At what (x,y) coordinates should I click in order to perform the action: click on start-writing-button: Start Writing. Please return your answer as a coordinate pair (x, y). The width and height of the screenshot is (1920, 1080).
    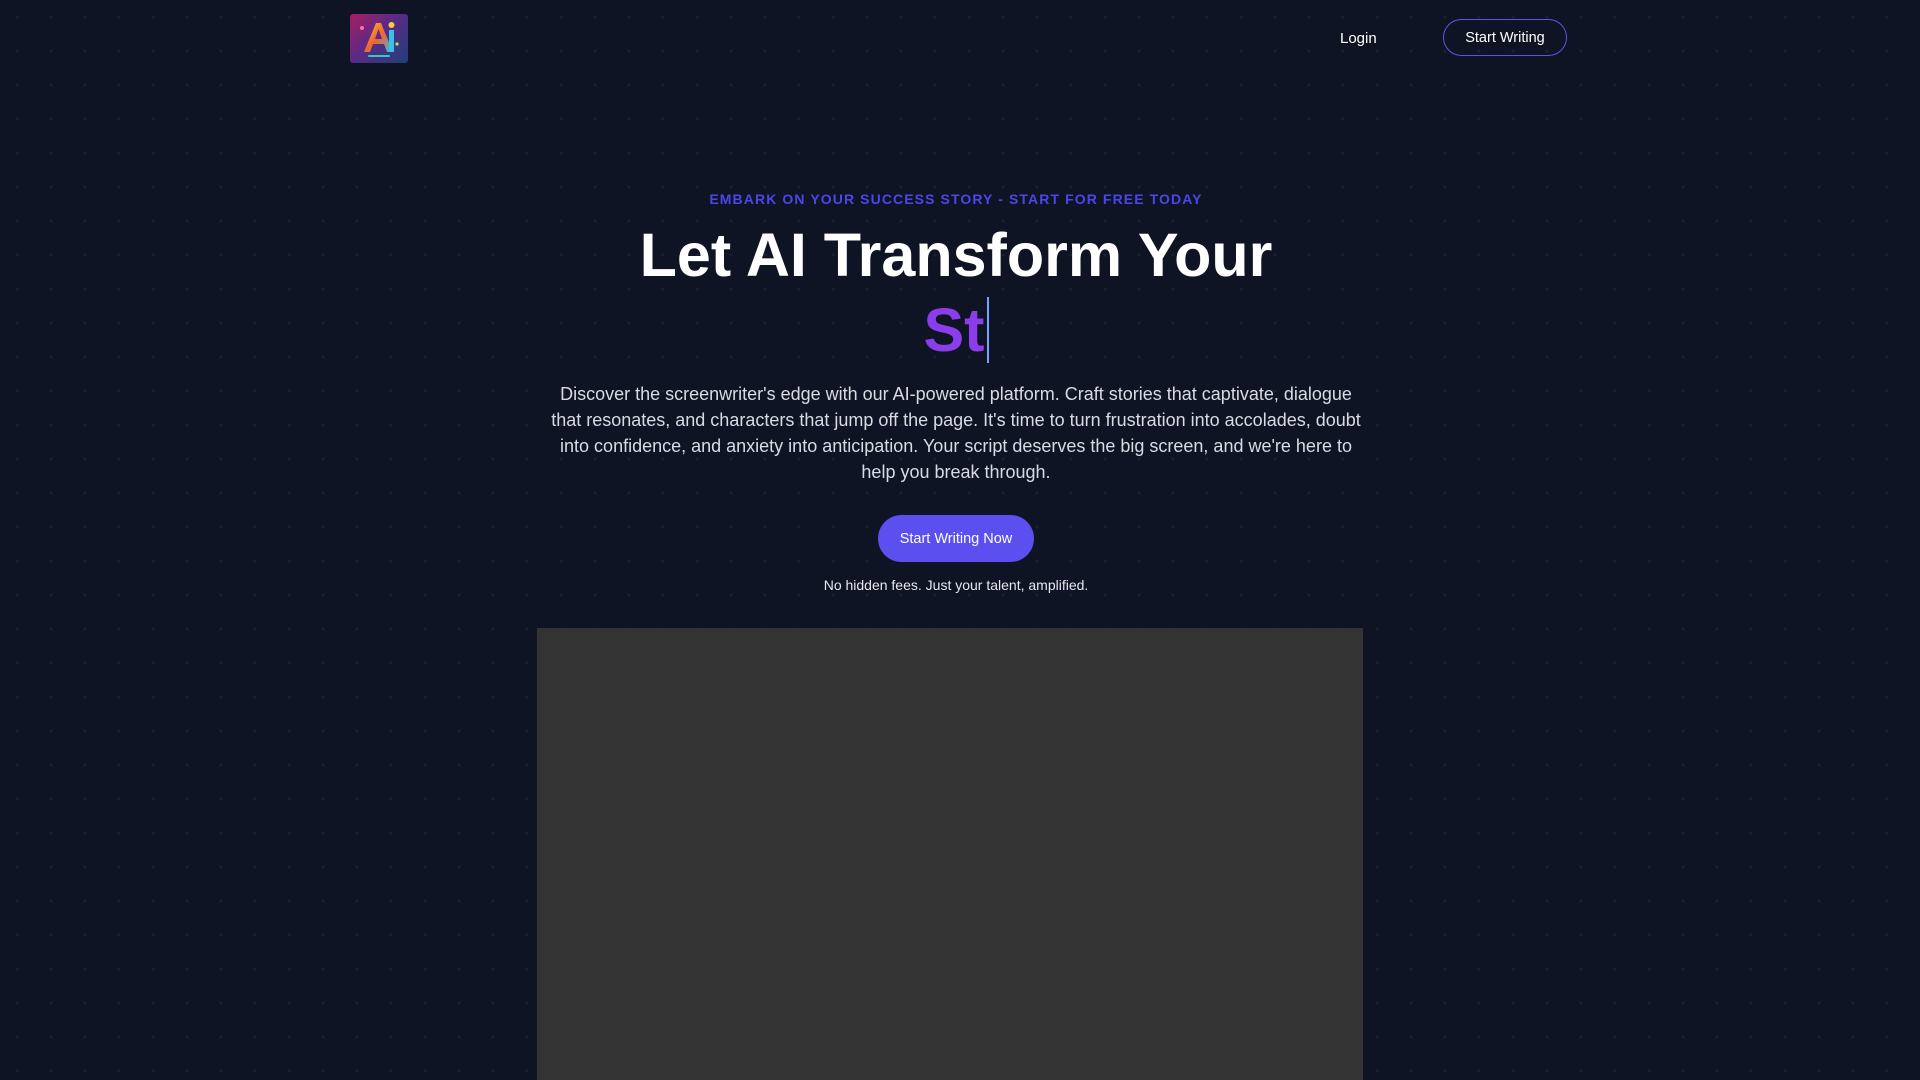
    Looking at the image, I should click on (1505, 37).